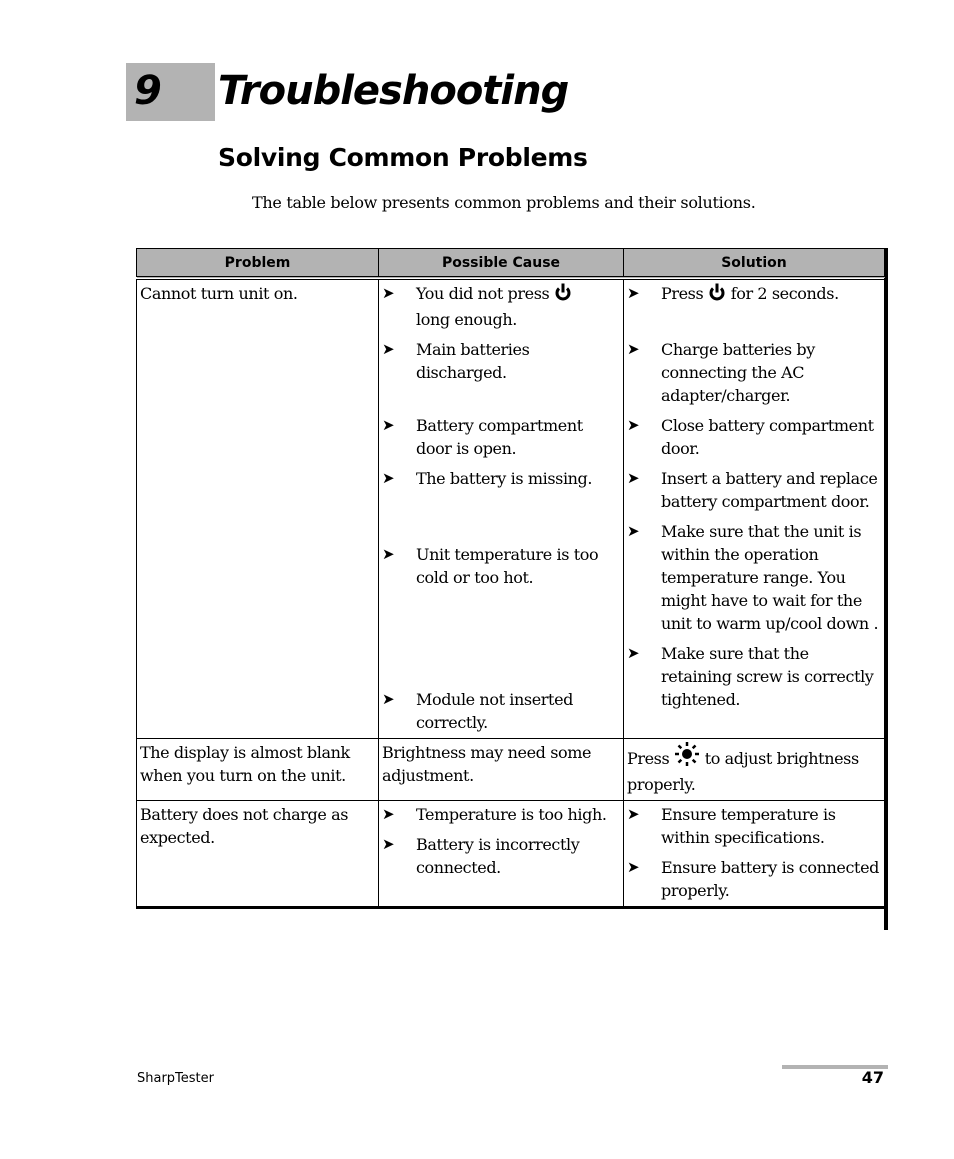 This screenshot has width=954, height=1159. What do you see at coordinates (219, 293) in the screenshot?
I see `problem-text: Cannot turn unit on.` at bounding box center [219, 293].